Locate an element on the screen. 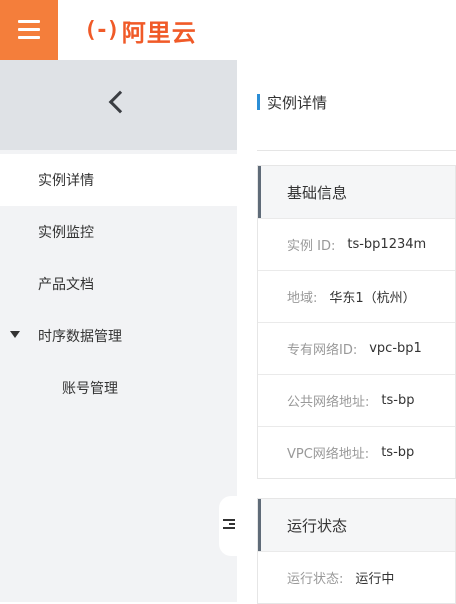 The height and width of the screenshot is (604, 456). sidebar-item-timeseries-management: 时序数据管理 is located at coordinates (118, 336).